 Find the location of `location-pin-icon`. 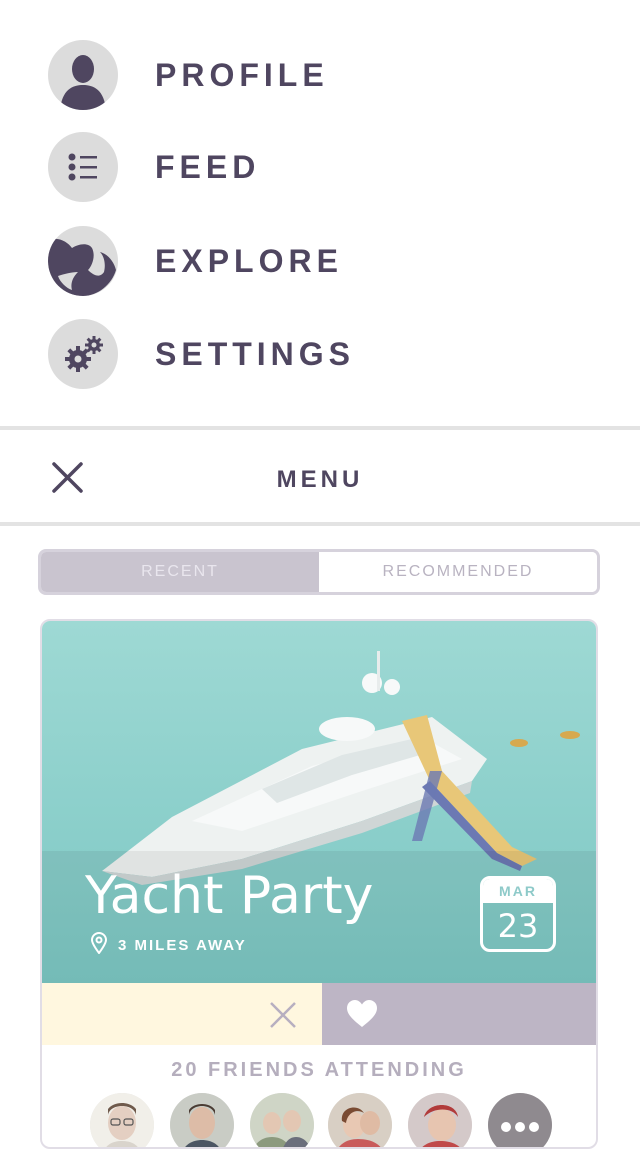

location-pin-icon is located at coordinates (99, 945).